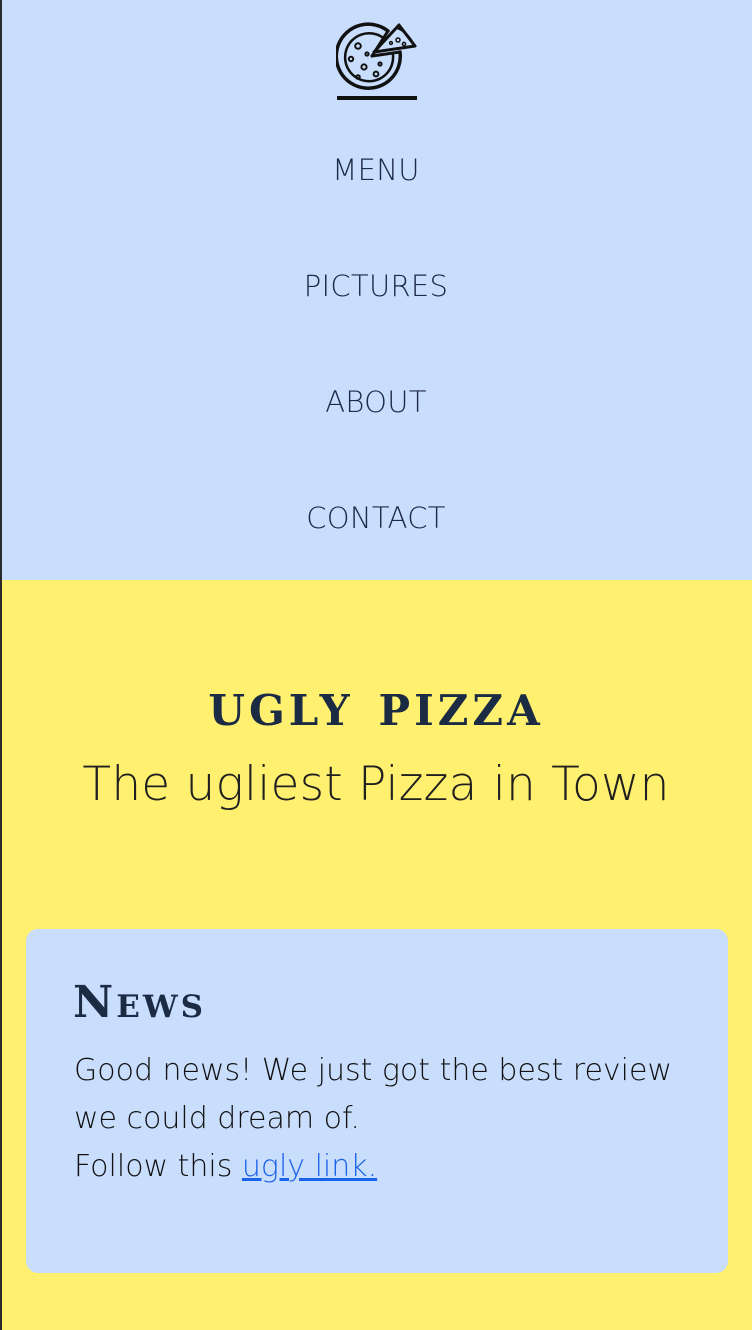 The height and width of the screenshot is (1330, 752). I want to click on site-title: ugly pizza, so click(376, 705).